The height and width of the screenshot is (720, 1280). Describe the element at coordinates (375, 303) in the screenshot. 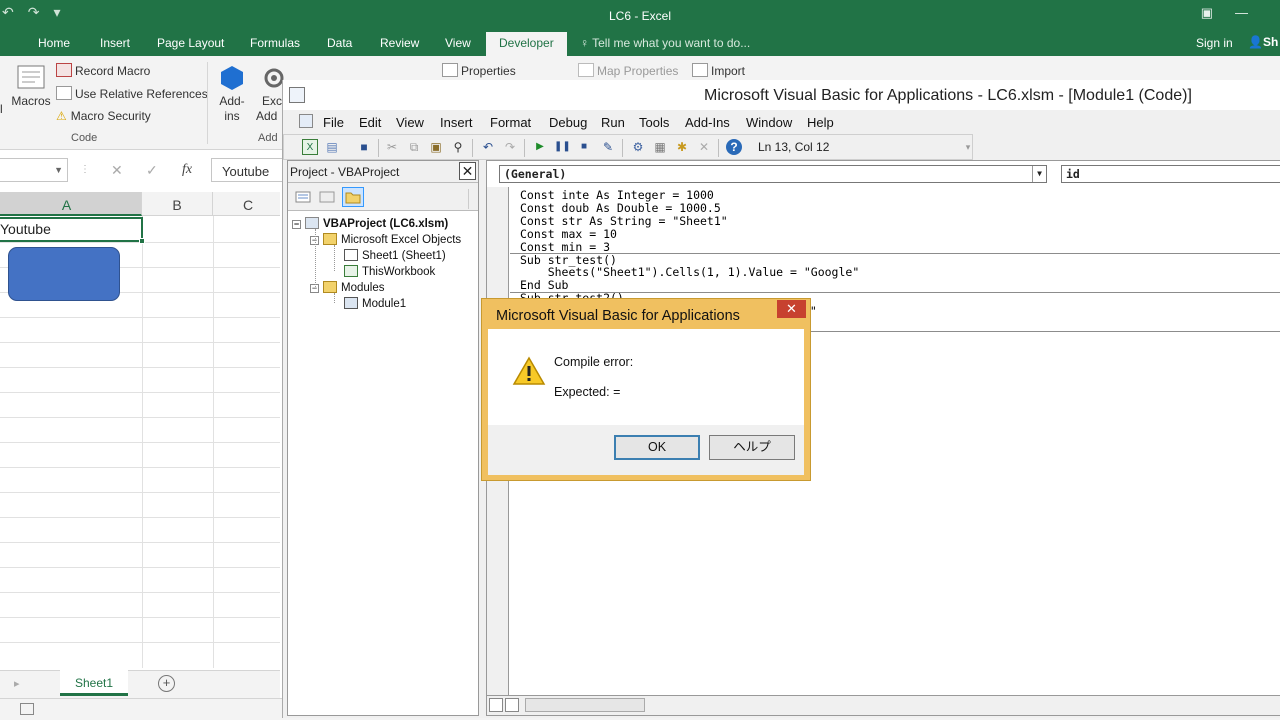

I see `tree-module1: Module1` at that location.